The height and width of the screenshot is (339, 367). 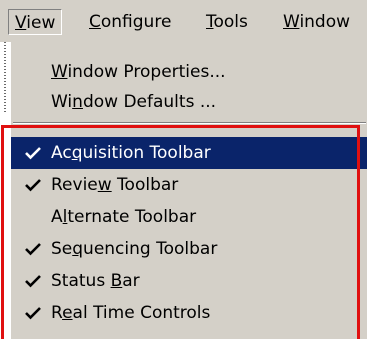 I want to click on menu-tools: Tools, so click(x=227, y=22).